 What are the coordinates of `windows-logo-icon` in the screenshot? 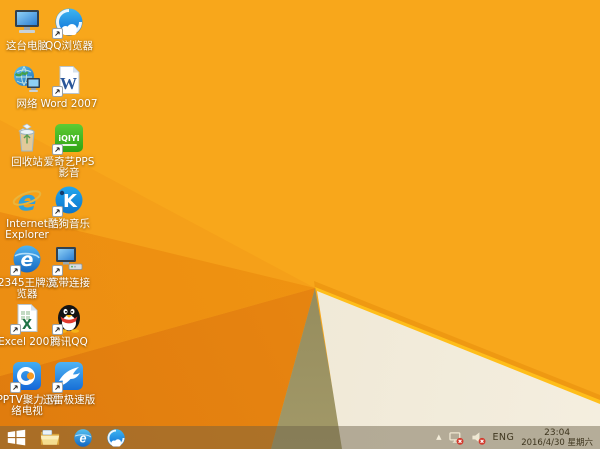 It's located at (16, 437).